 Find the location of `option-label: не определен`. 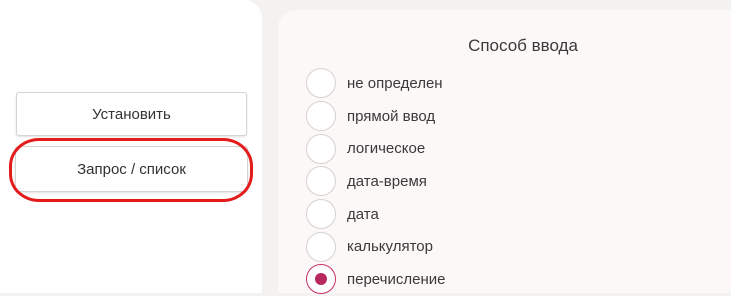

option-label: не определен is located at coordinates (395, 83).